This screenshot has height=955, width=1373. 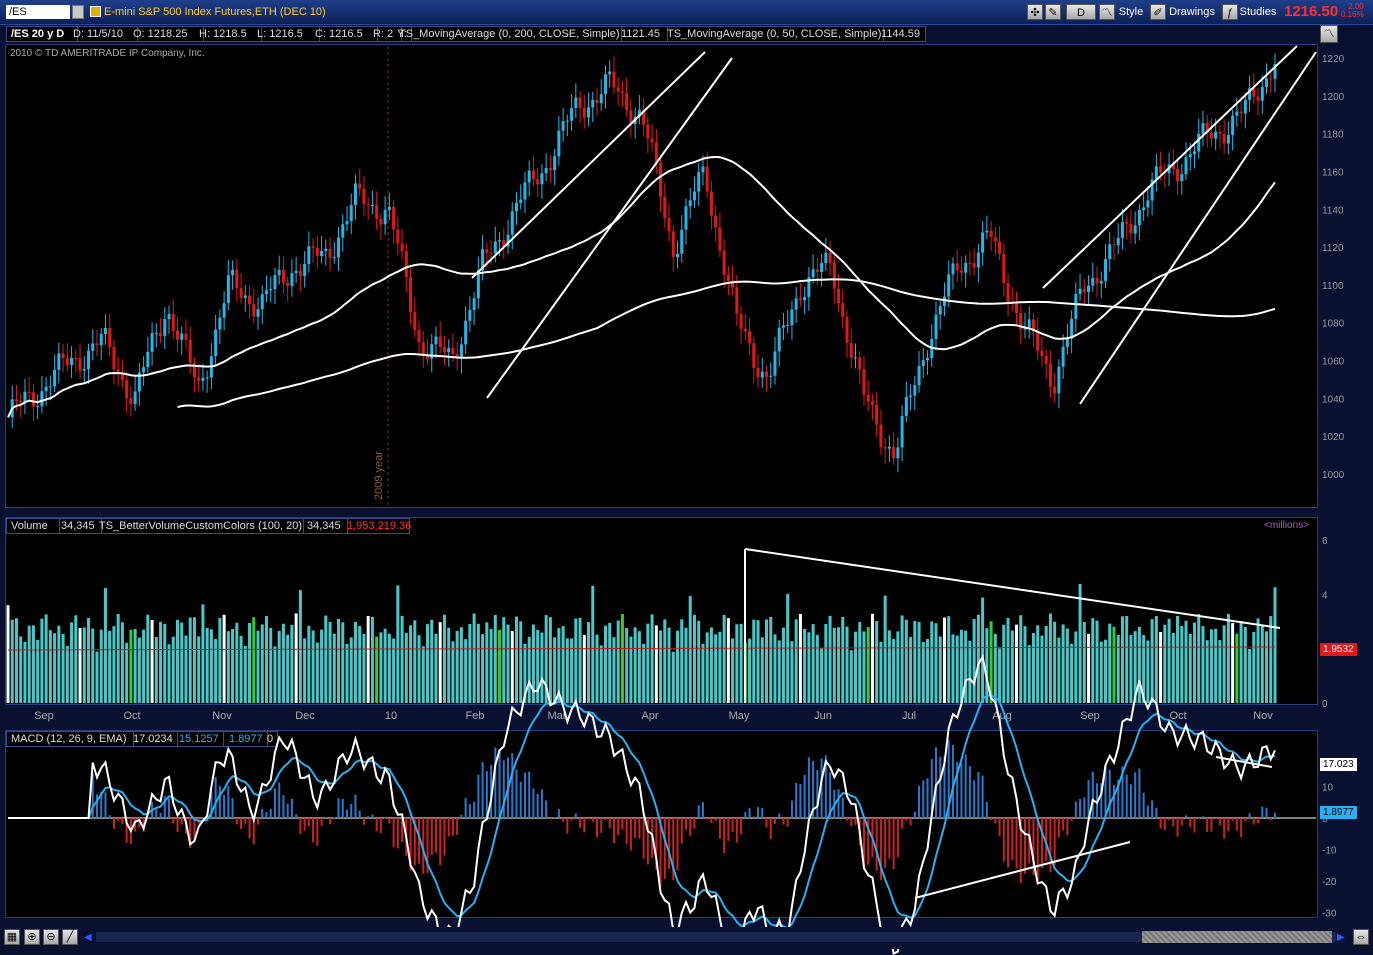 What do you see at coordinates (153, 739) in the screenshot?
I see `macd-value: 17.0234` at bounding box center [153, 739].